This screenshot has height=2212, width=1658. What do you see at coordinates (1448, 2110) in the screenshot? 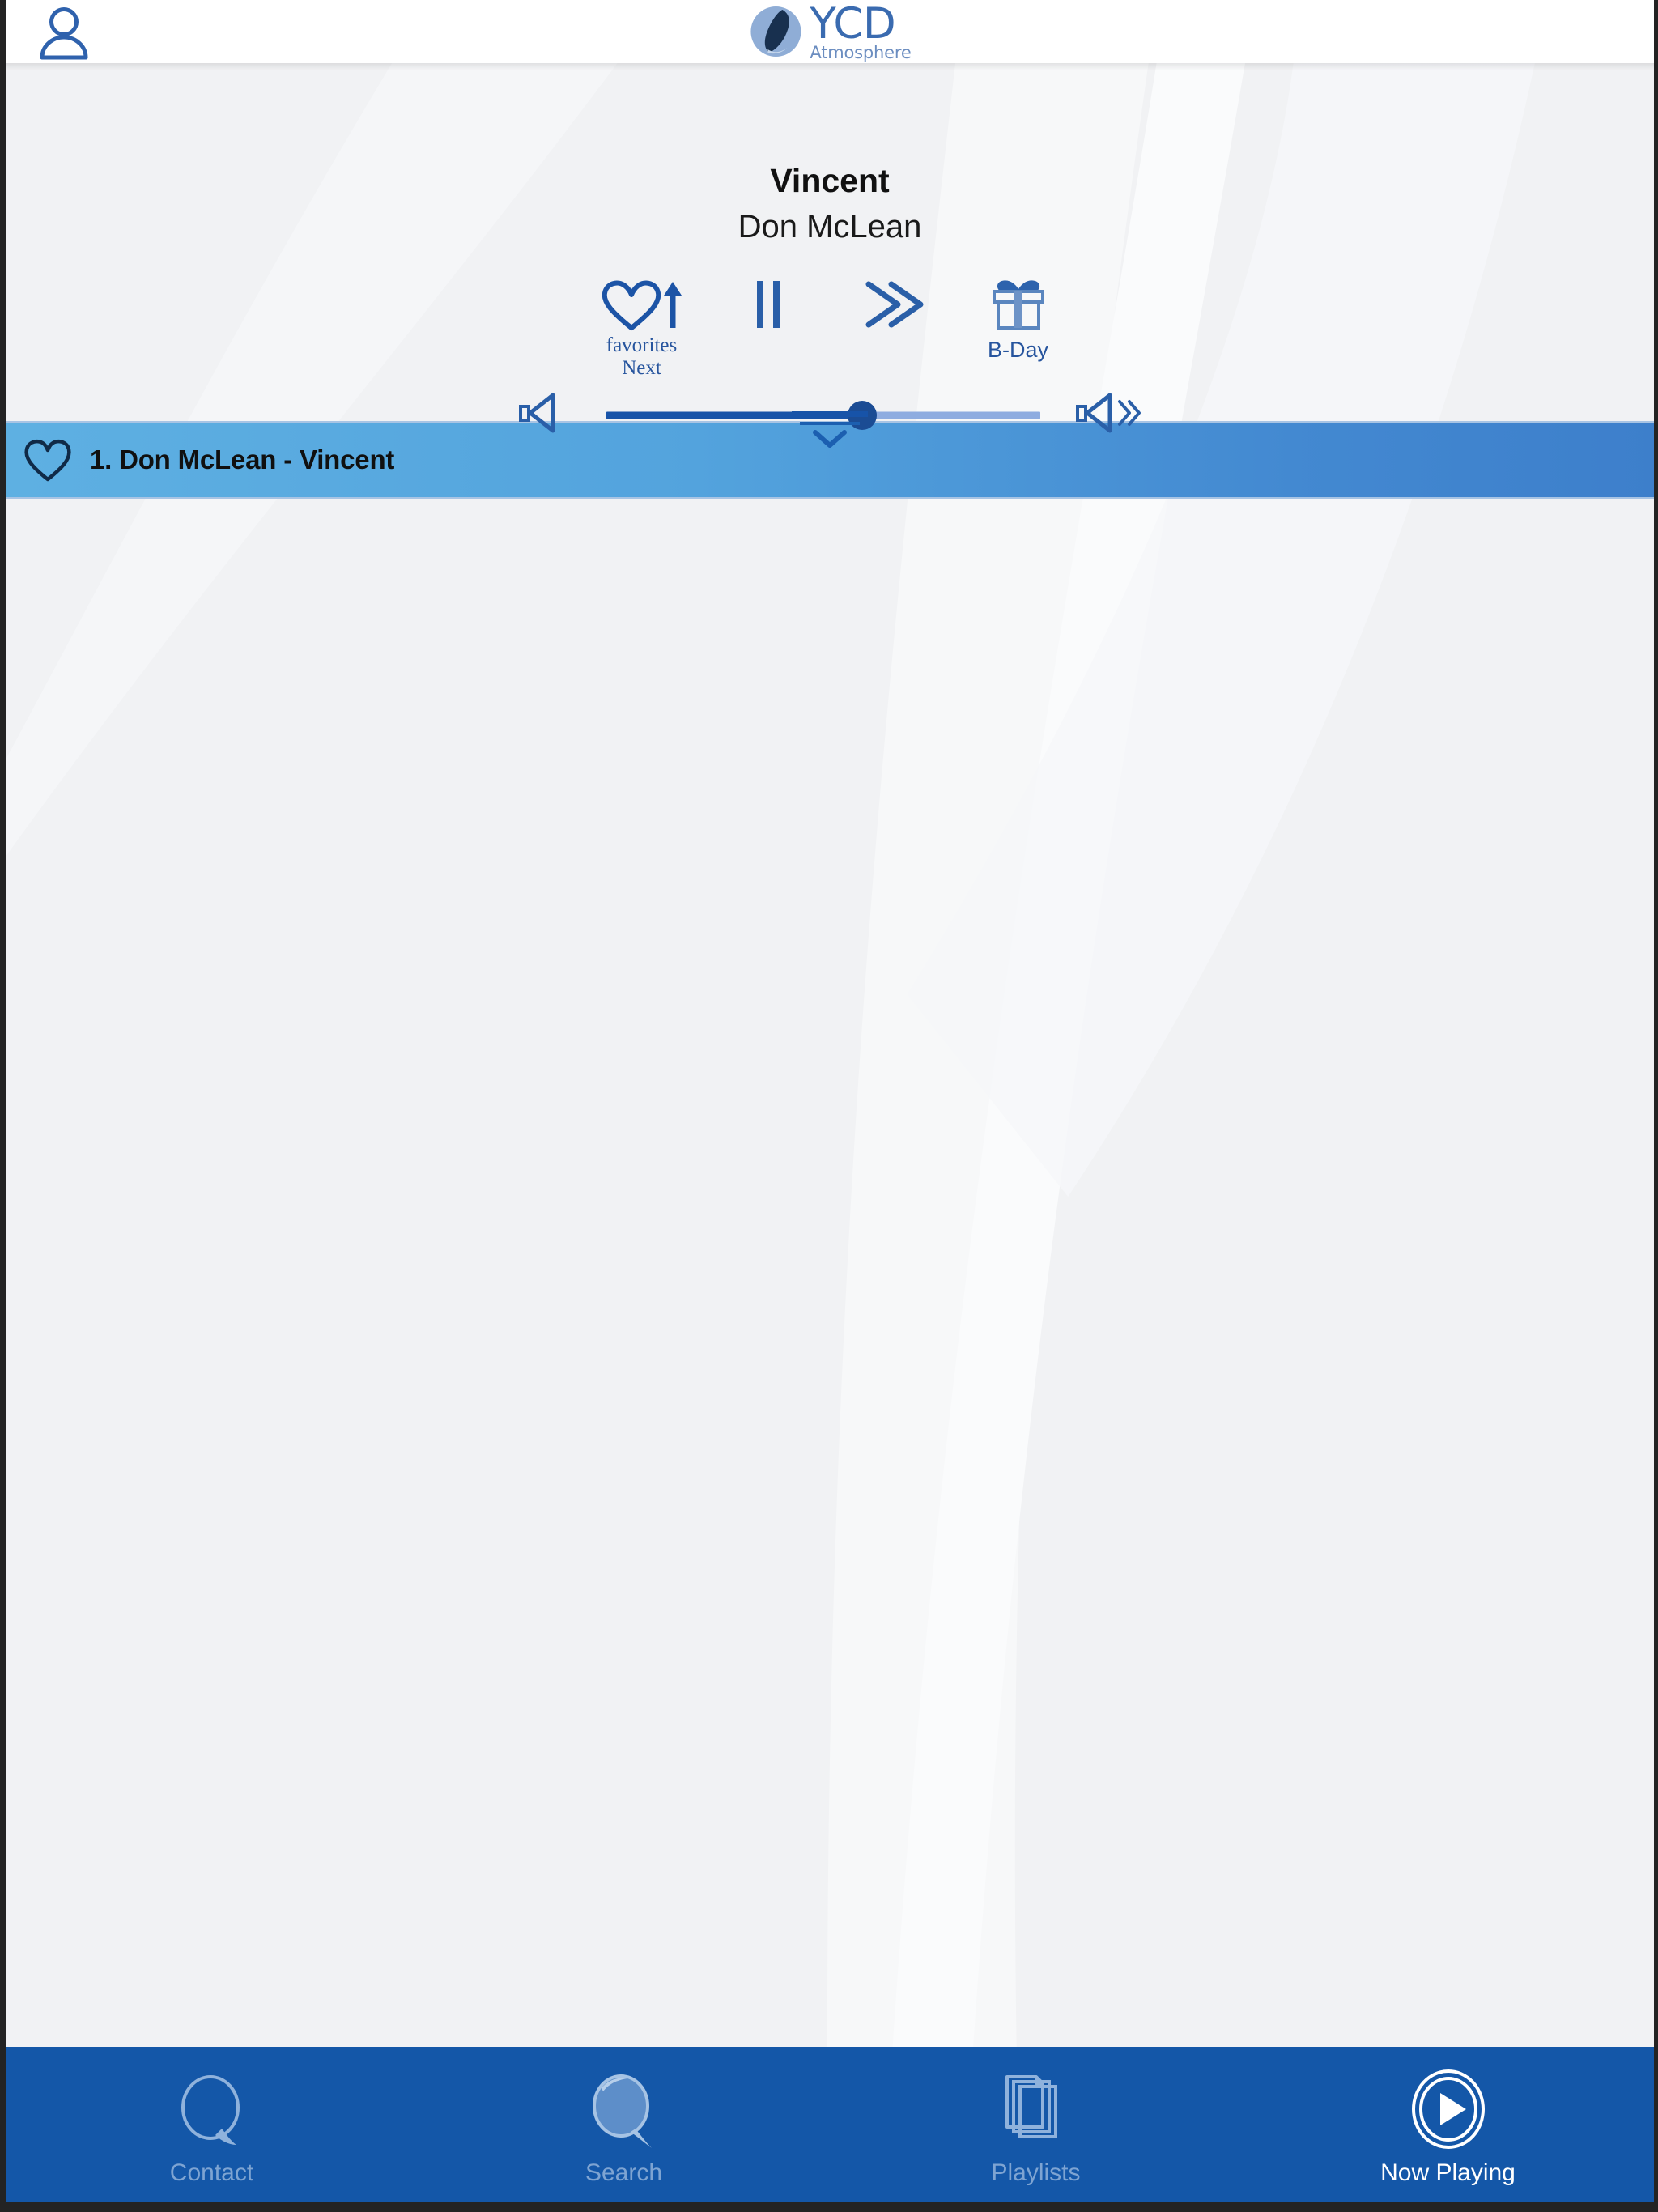
I see `play-circle-icon` at bounding box center [1448, 2110].